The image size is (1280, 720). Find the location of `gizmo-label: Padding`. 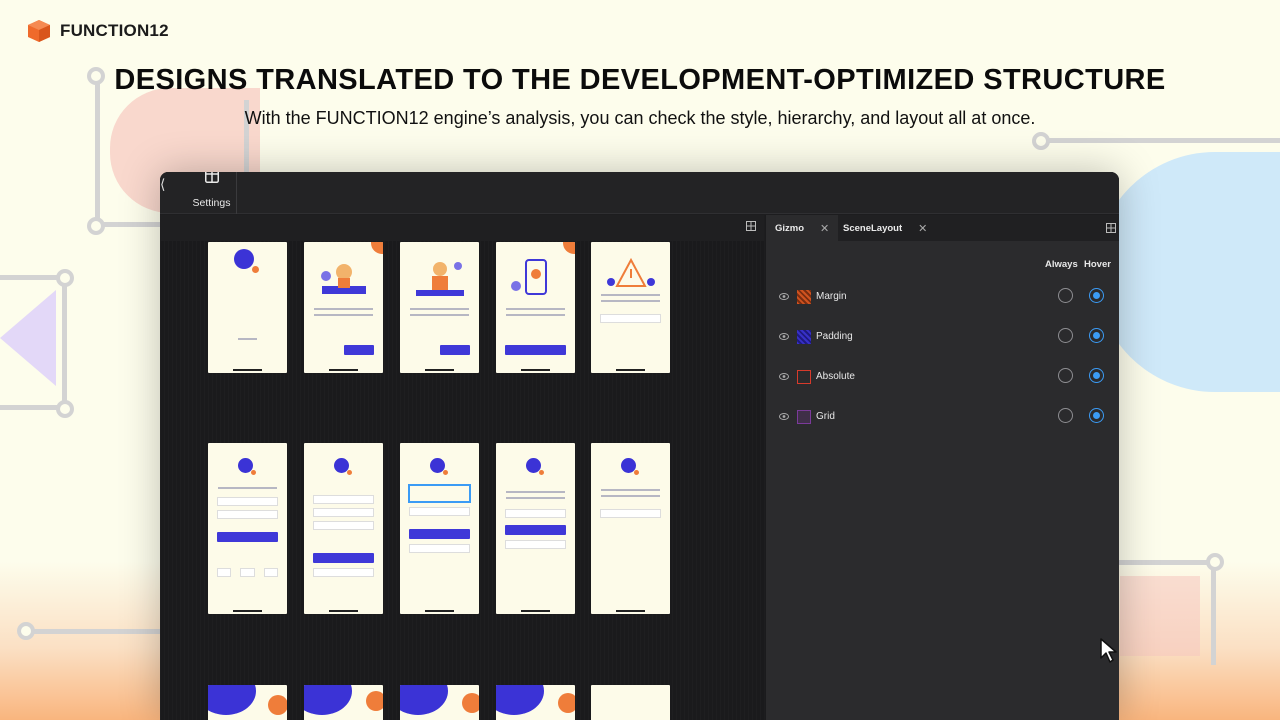

gizmo-label: Padding is located at coordinates (834, 336).